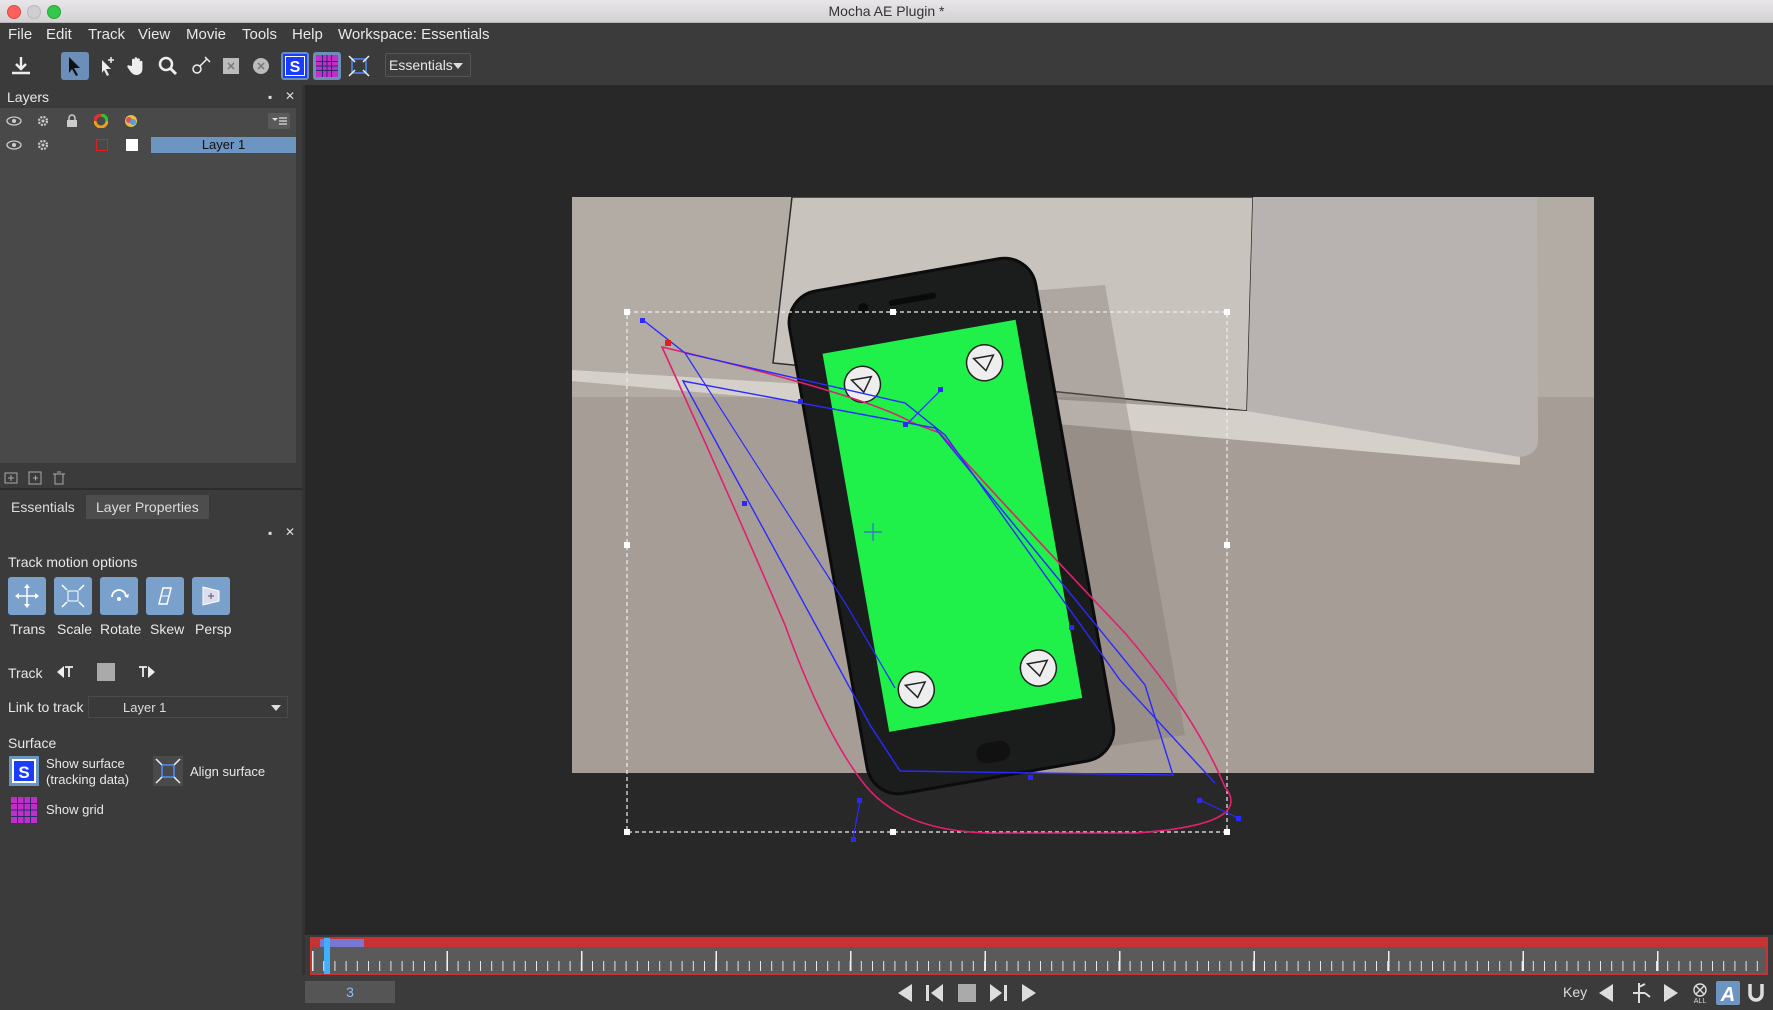  I want to click on autokey-button: A, so click(1728, 993).